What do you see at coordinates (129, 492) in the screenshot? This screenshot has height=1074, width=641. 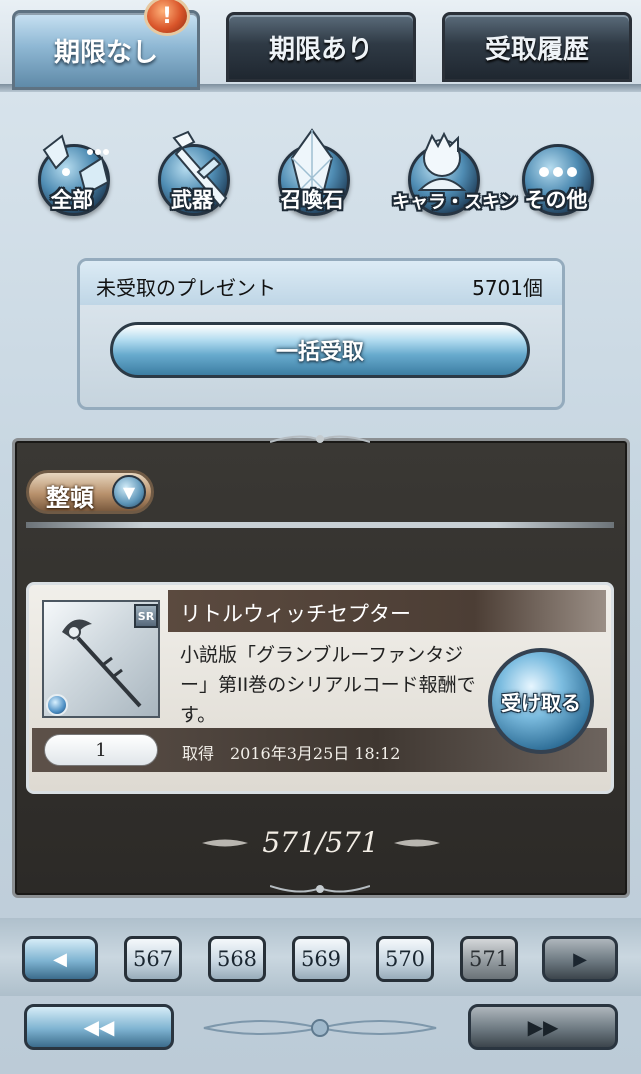 I see `chevron-down-icon: ▼` at bounding box center [129, 492].